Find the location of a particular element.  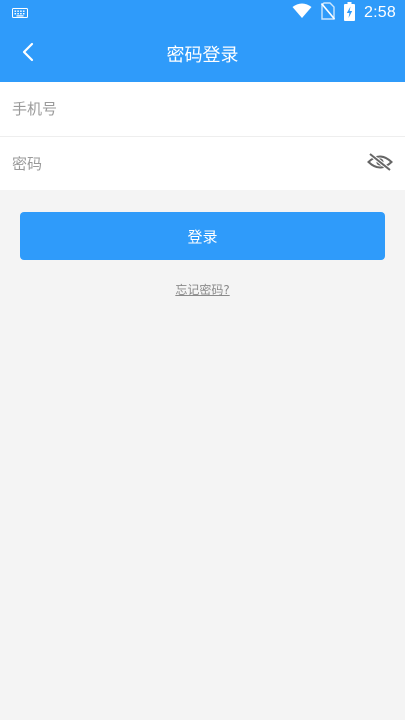

app-header: 密码登录 is located at coordinates (202, 54).